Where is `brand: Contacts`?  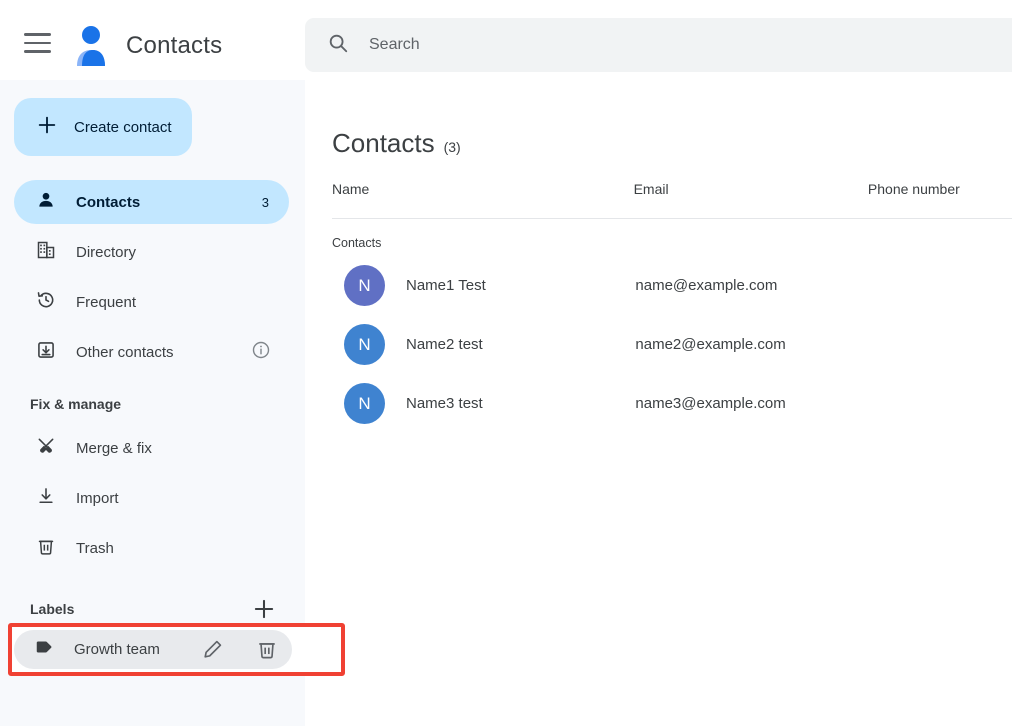
brand: Contacts is located at coordinates (147, 46).